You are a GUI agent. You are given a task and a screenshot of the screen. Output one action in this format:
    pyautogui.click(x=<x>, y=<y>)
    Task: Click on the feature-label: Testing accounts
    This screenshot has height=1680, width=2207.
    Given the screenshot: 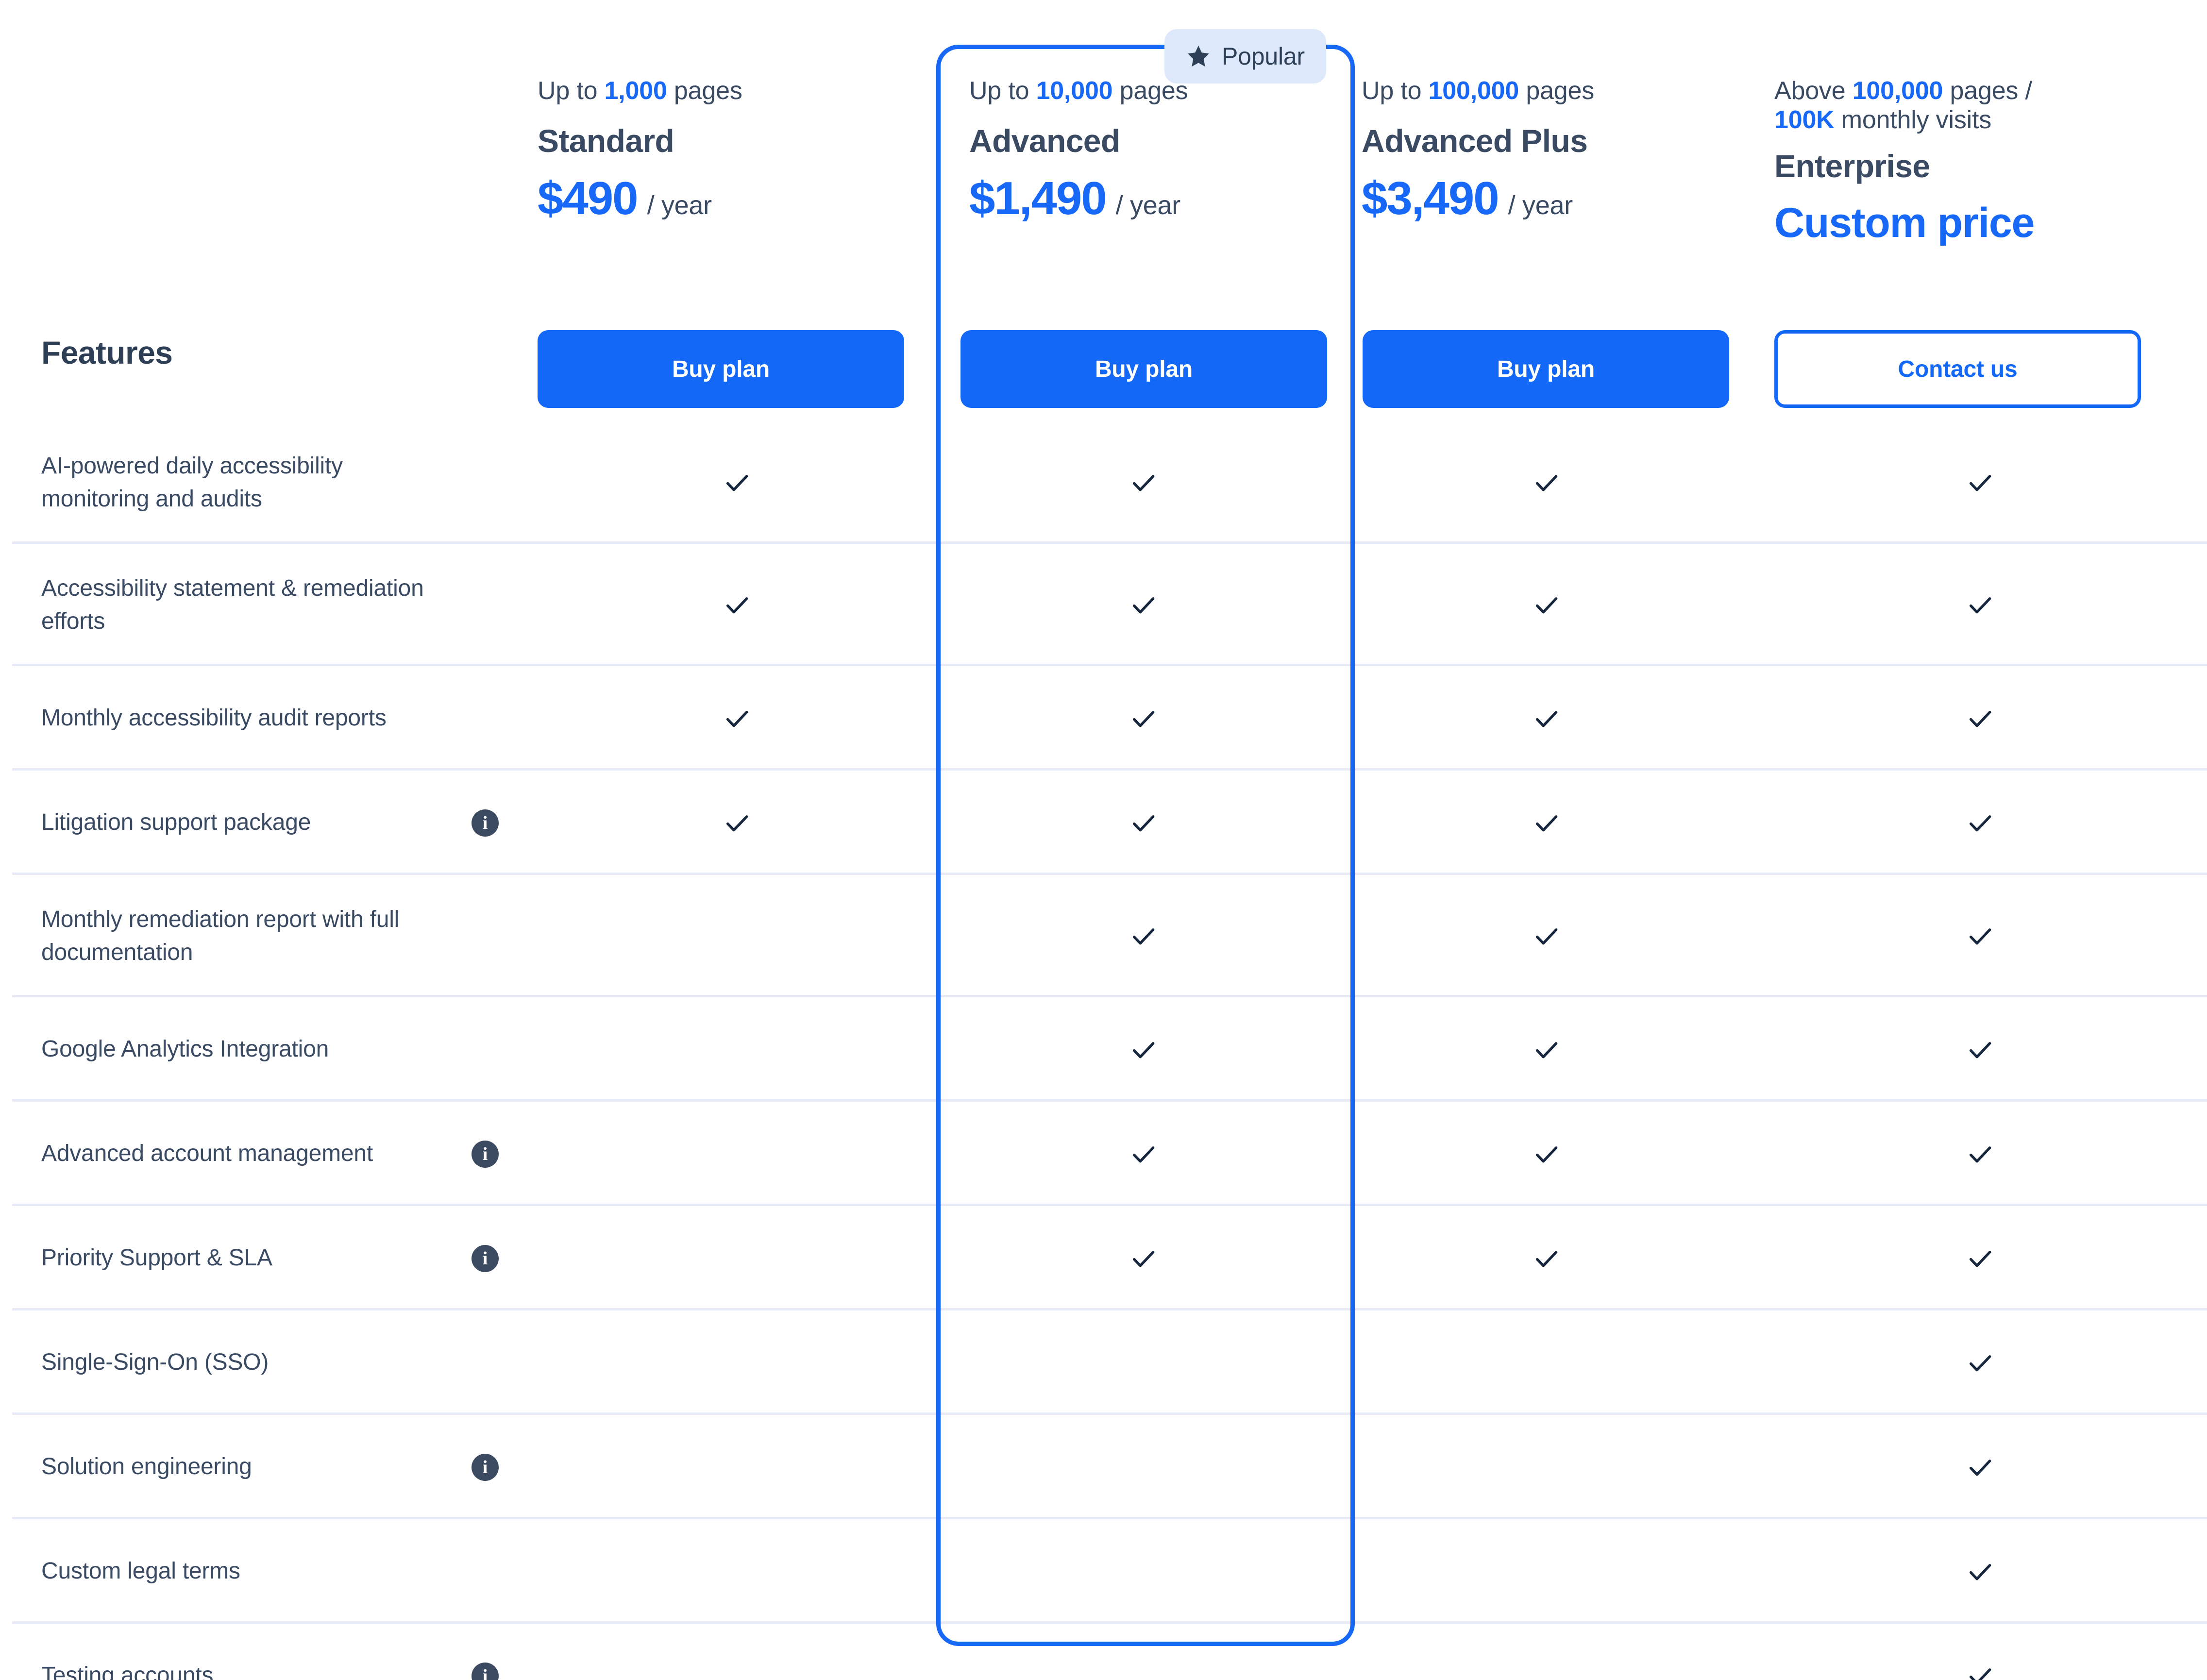 What is the action you would take?
    pyautogui.click(x=128, y=1671)
    